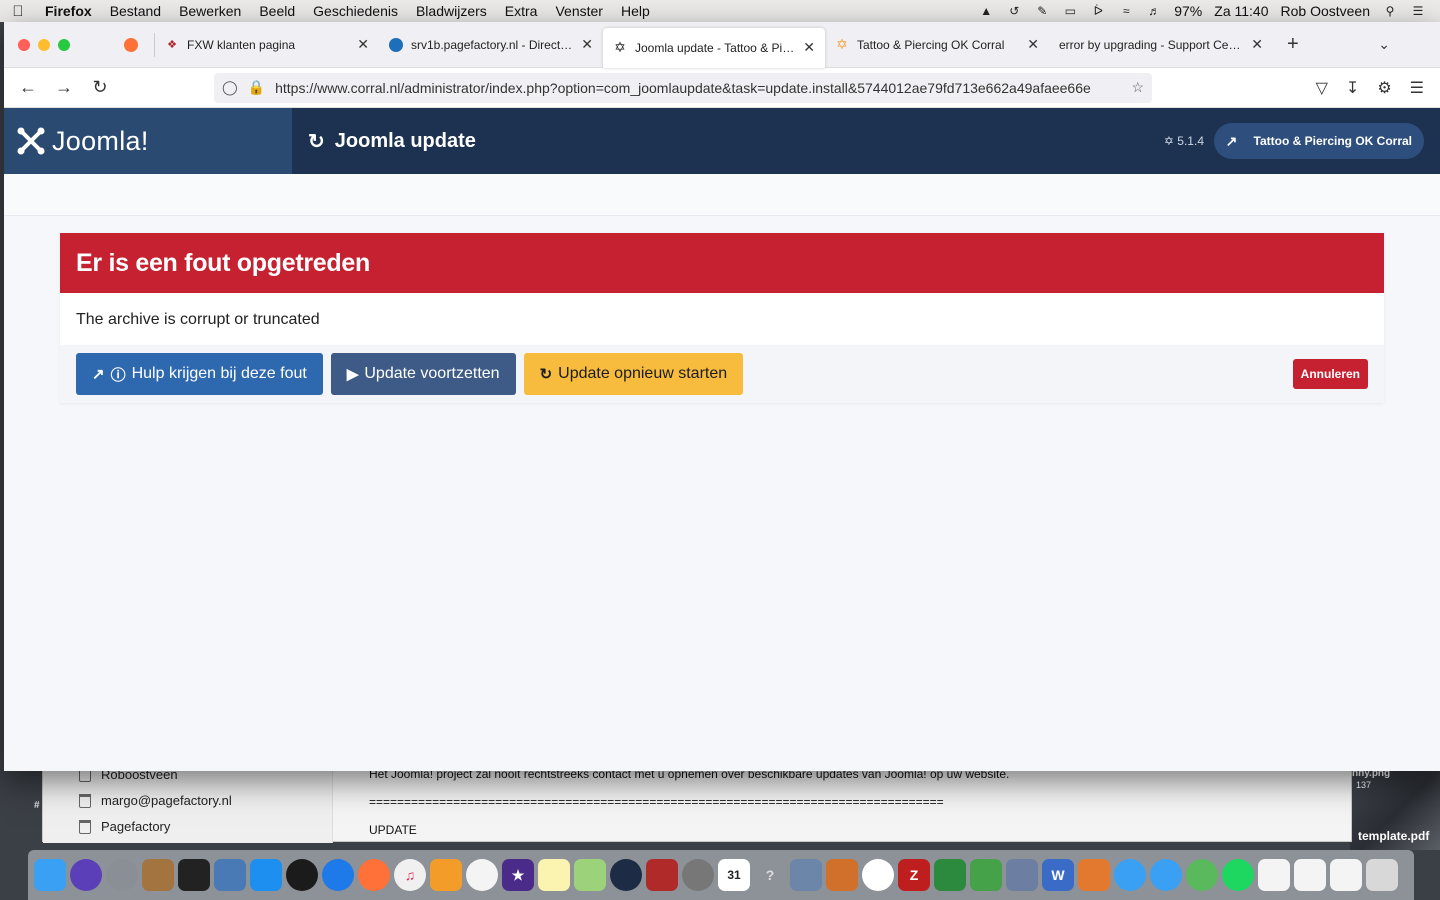 The width and height of the screenshot is (1440, 900). Describe the element at coordinates (277, 11) in the screenshot. I see `menu-beeld: Beeld` at that location.